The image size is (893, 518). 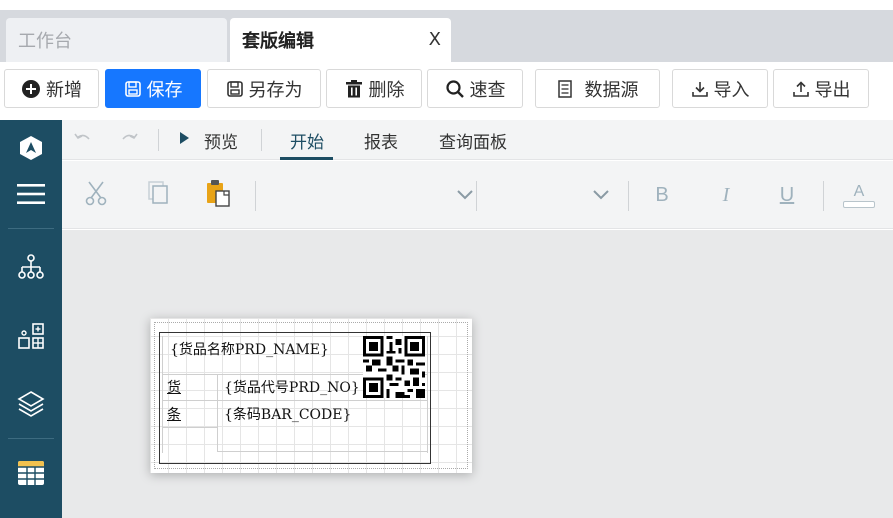 I want to click on quick-search-button: 速查, so click(x=475, y=88).